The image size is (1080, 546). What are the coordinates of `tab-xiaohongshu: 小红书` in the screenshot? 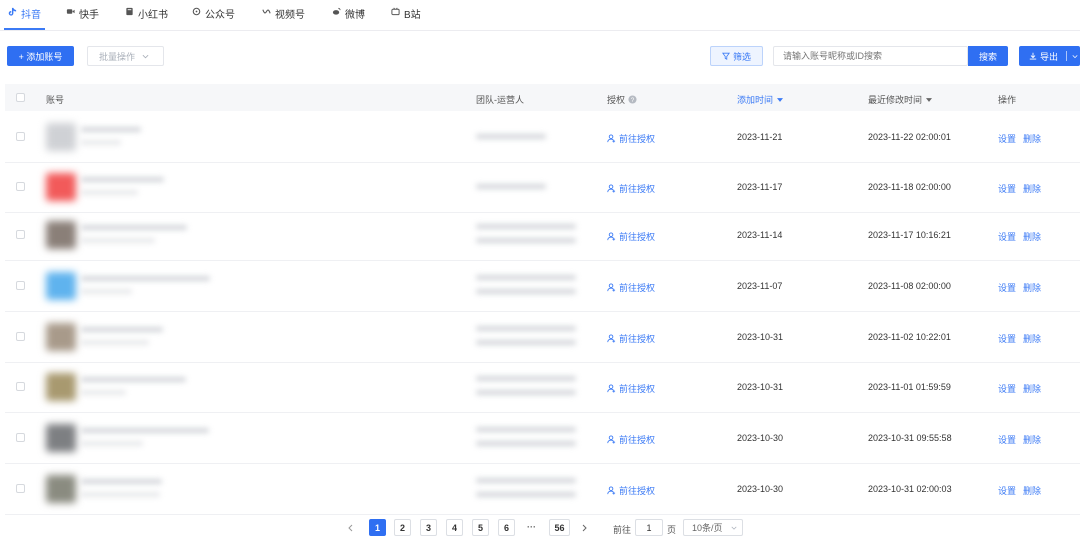 It's located at (146, 18).